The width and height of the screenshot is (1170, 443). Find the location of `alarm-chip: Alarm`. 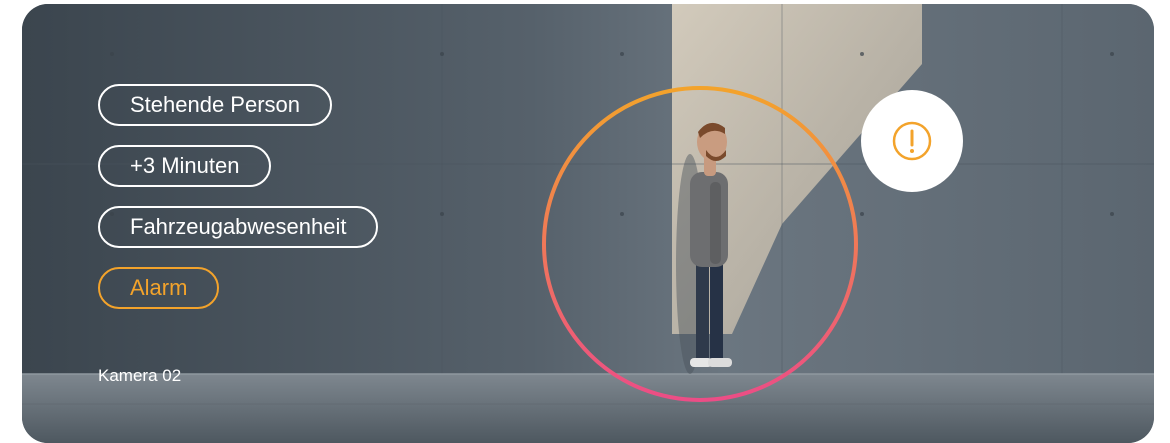

alarm-chip: Alarm is located at coordinates (159, 288).